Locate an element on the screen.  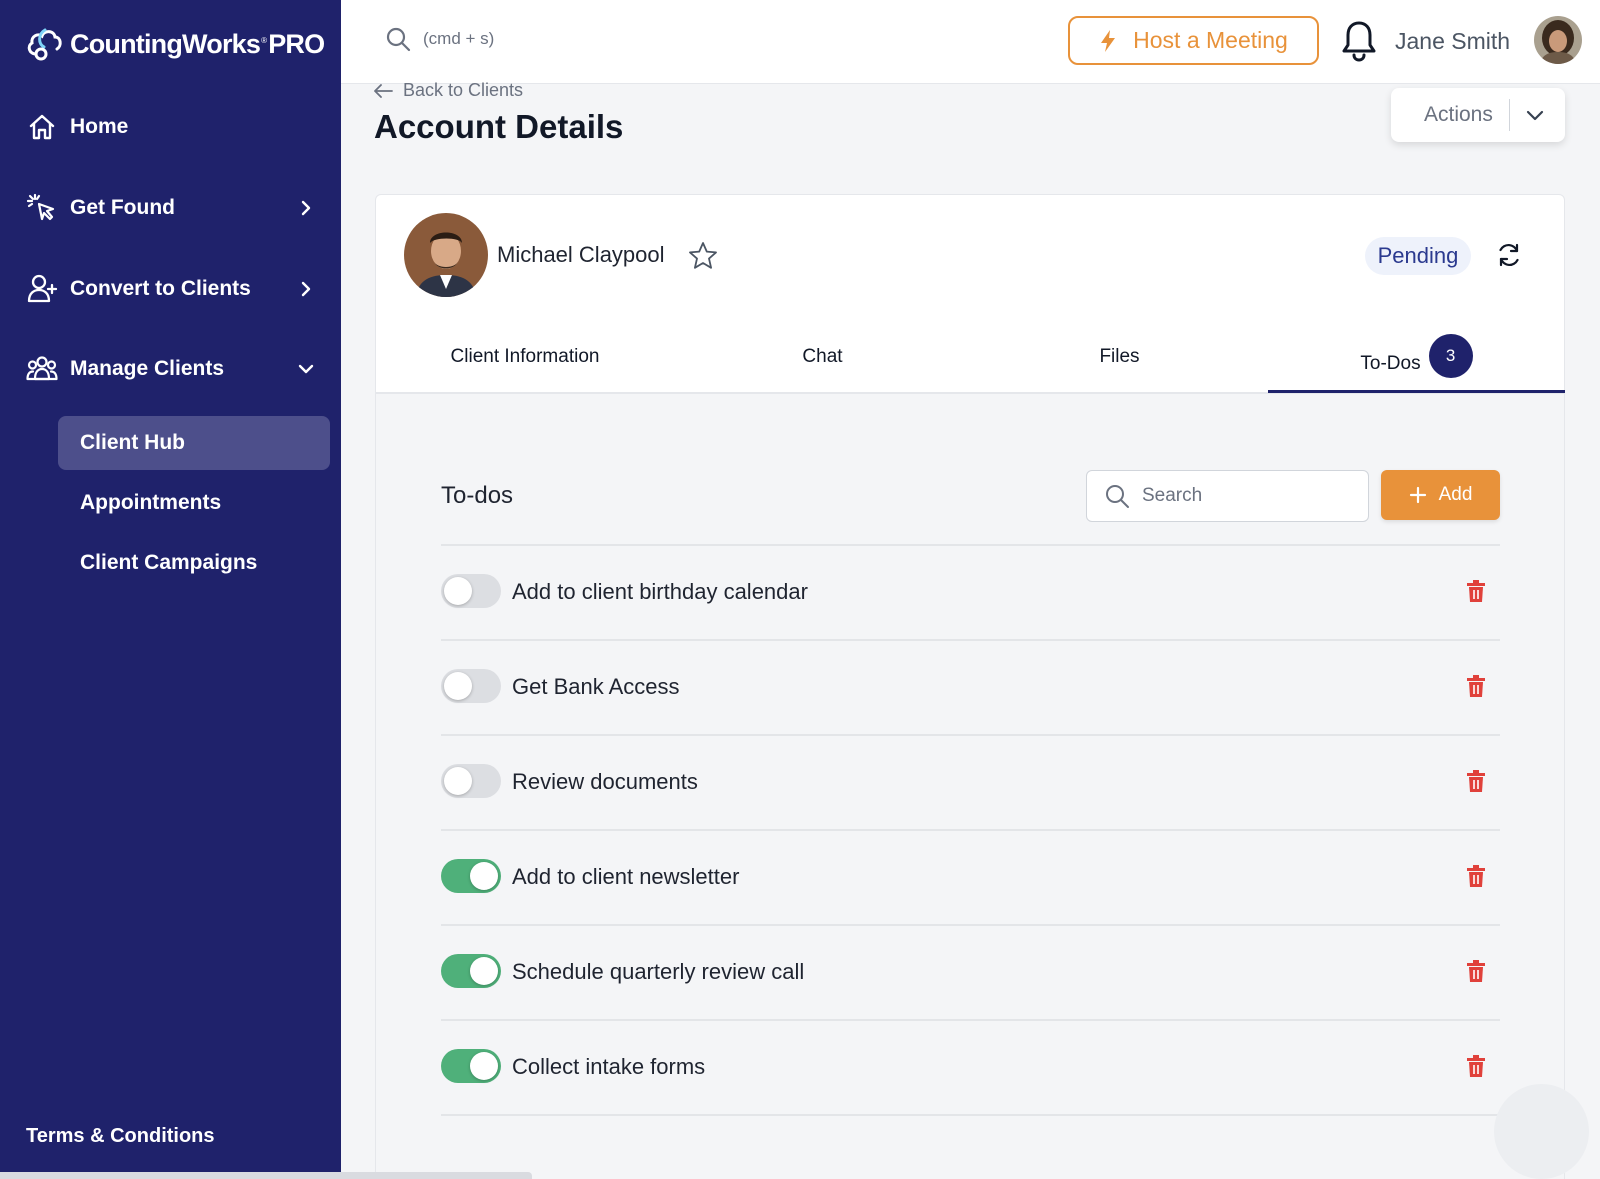
tab-to-dos: To-Dos 3 is located at coordinates (1416, 357).